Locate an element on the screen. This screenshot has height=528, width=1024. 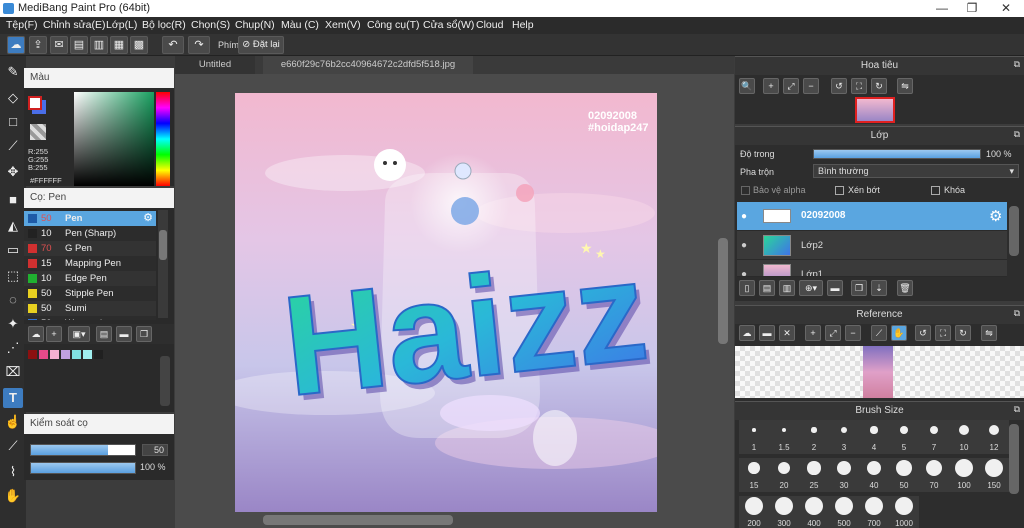
menu-layer: Lớp(L) is located at coordinates (121, 25).